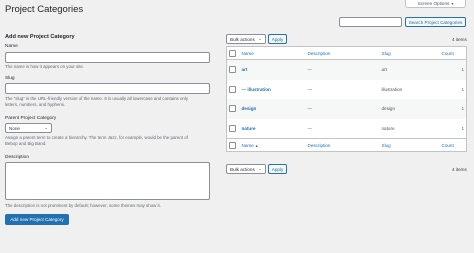  Describe the element at coordinates (35, 104) in the screenshot. I see `slug-help-line: letters, numbers, and hyphens.` at that location.